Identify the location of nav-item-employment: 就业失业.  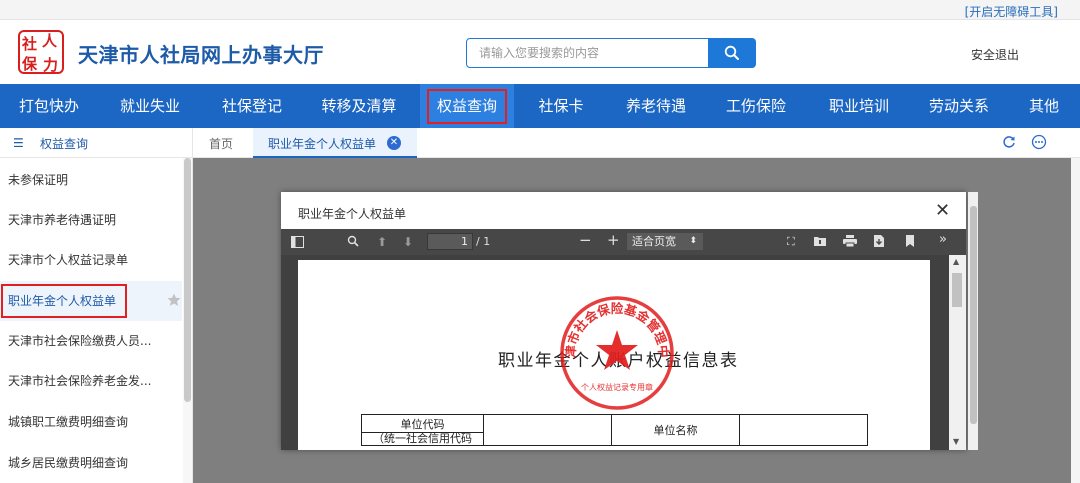
(150, 106).